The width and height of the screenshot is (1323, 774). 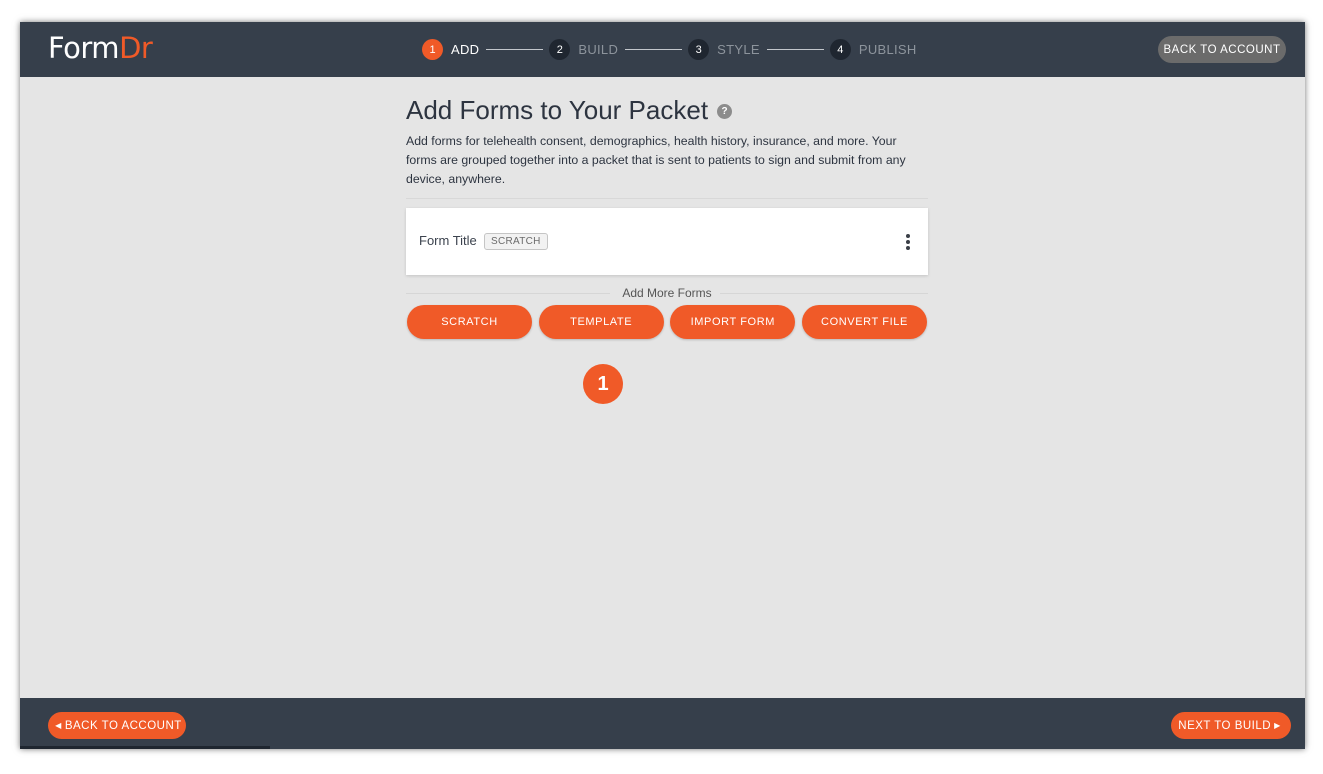 What do you see at coordinates (1222, 49) in the screenshot?
I see `back-to-account-button: BACK TO ACCOUNT` at bounding box center [1222, 49].